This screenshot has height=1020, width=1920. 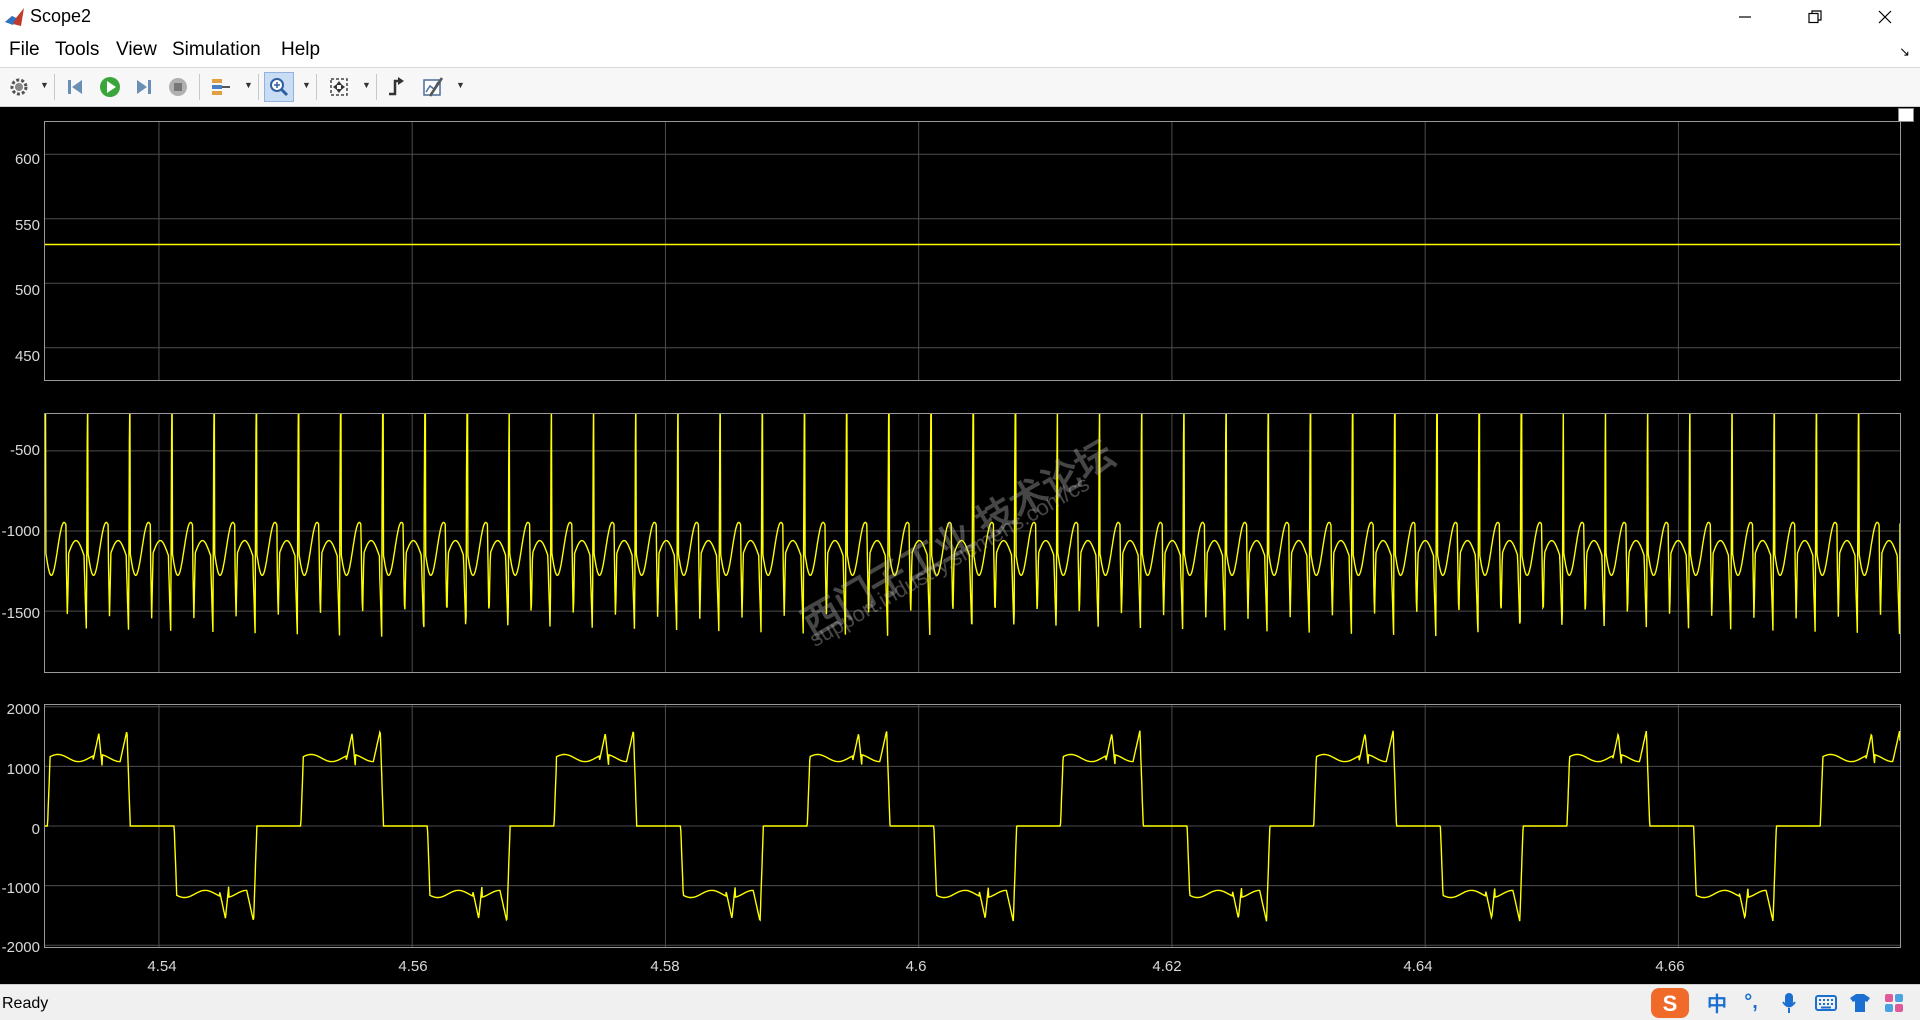 I want to click on stop-button, so click(x=178, y=87).